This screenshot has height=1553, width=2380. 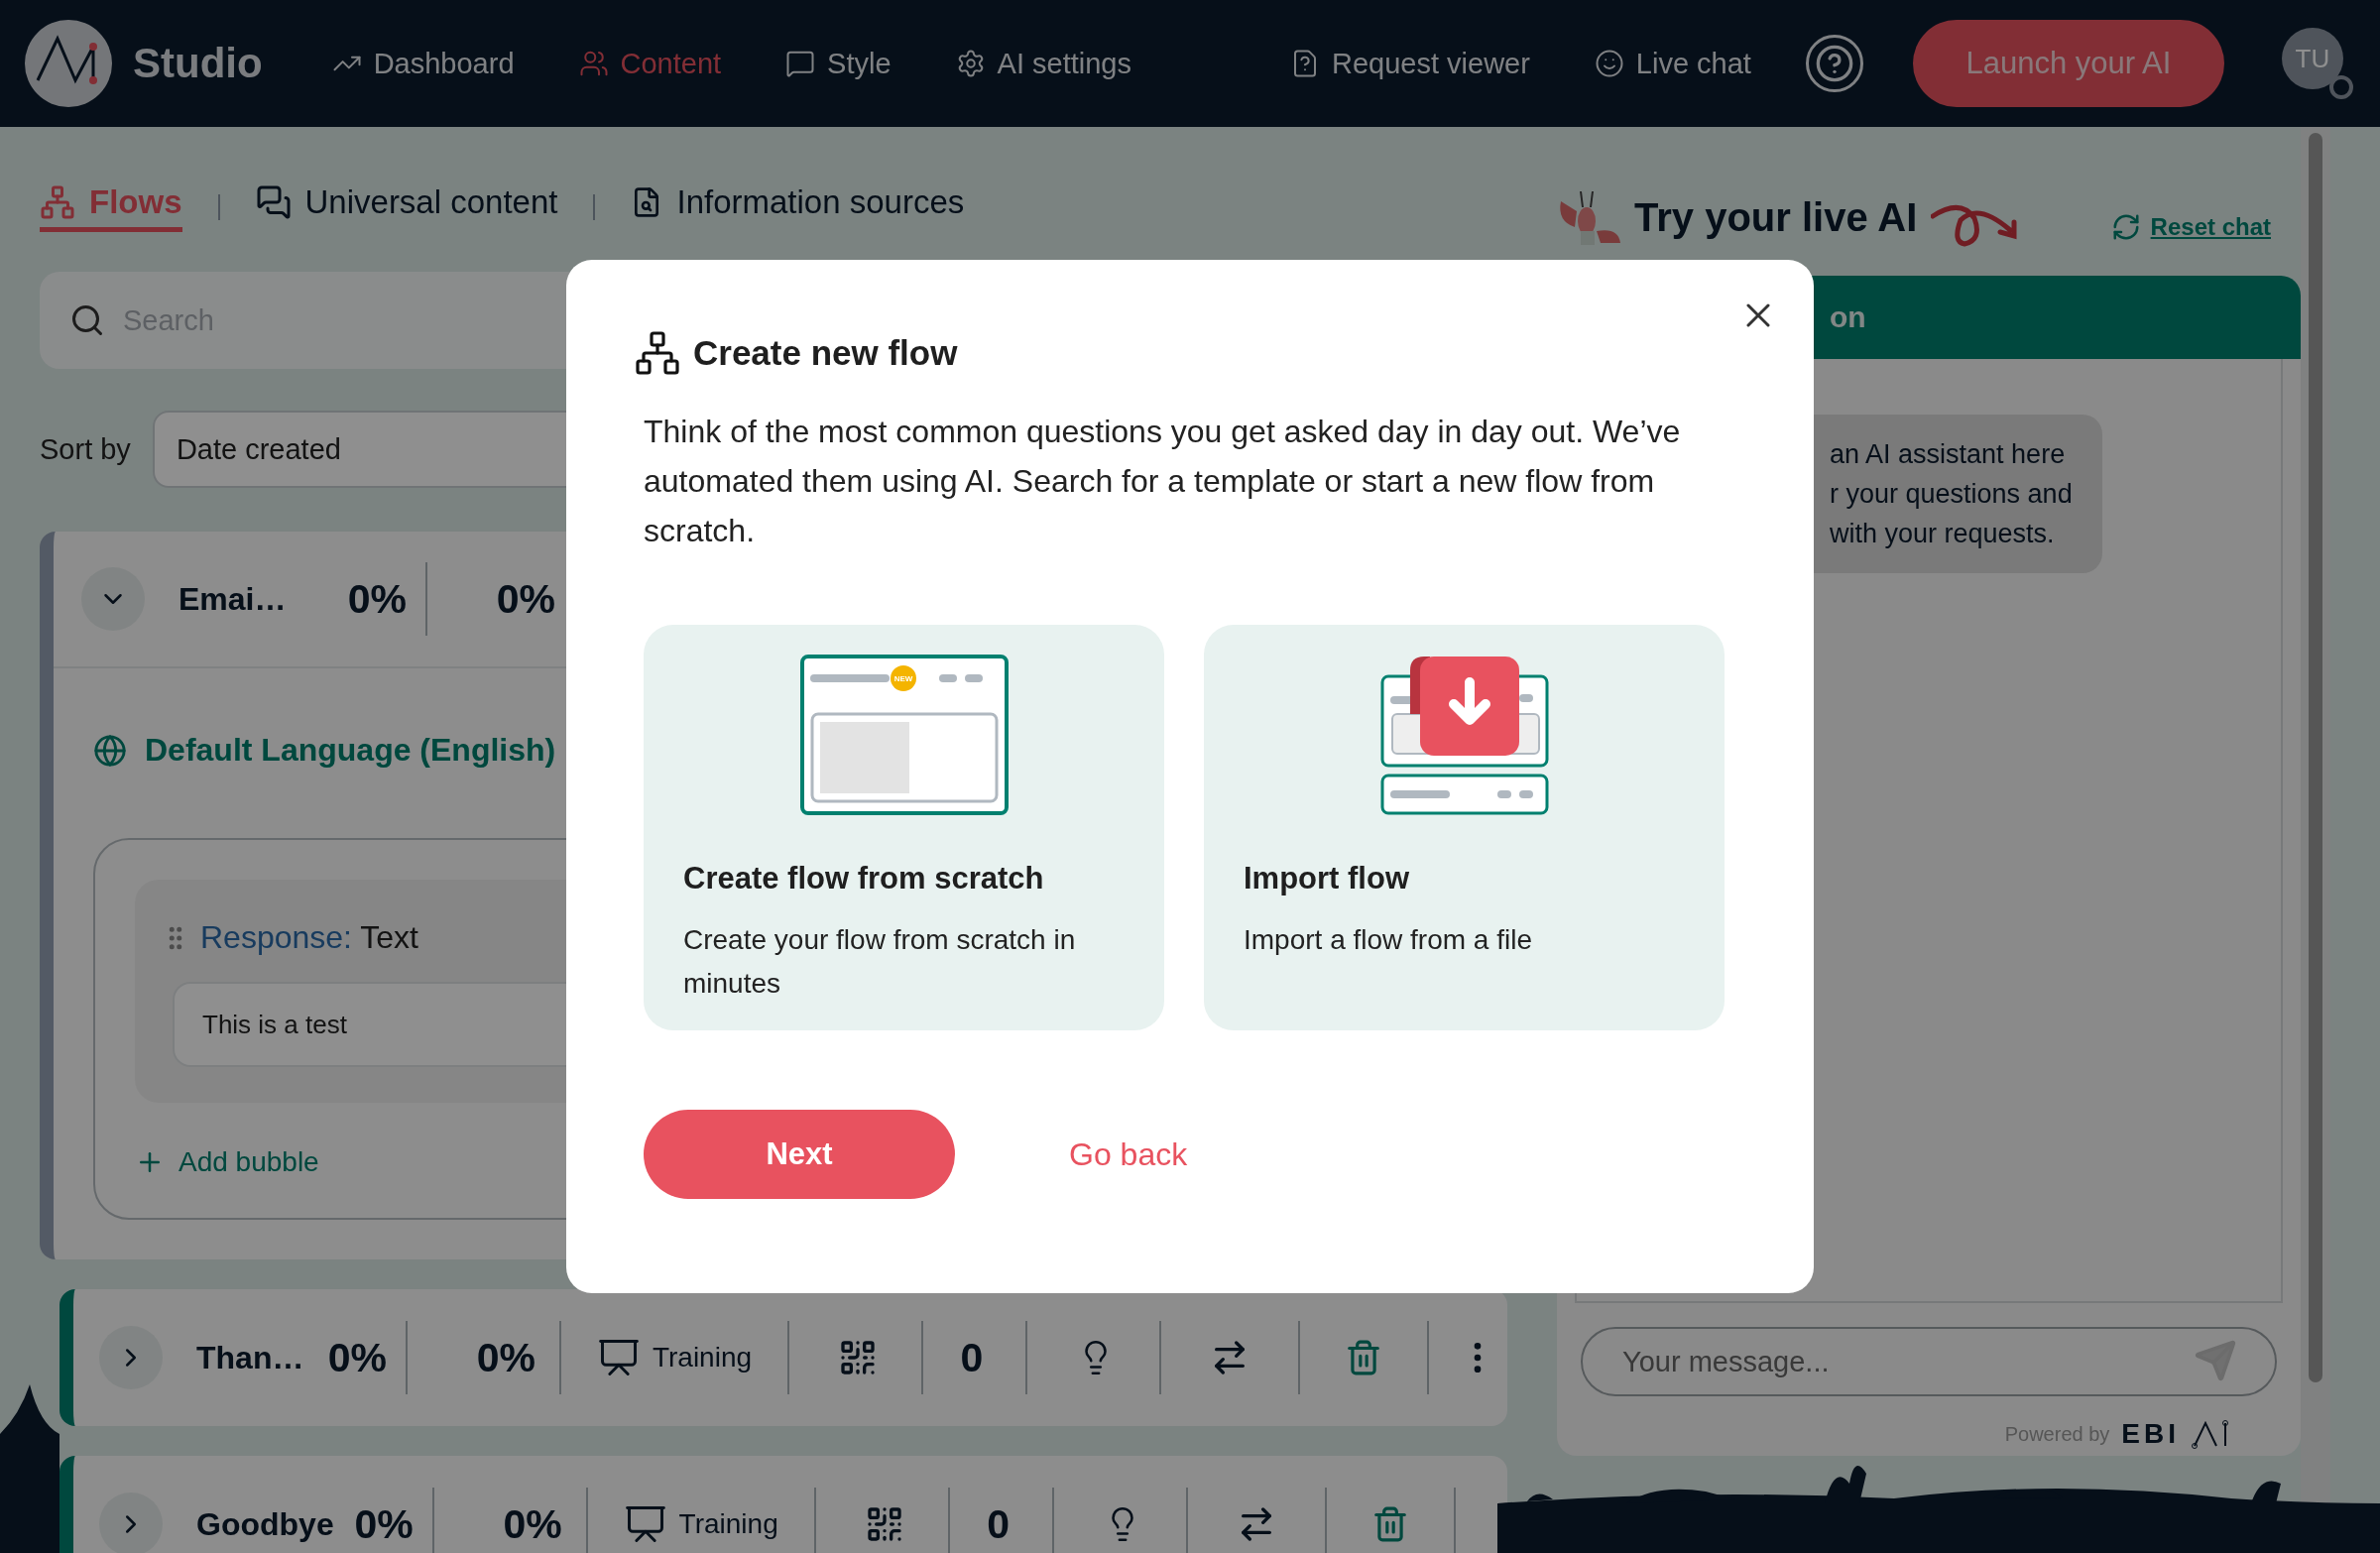 I want to click on sort-label: Sort by, so click(x=85, y=449).